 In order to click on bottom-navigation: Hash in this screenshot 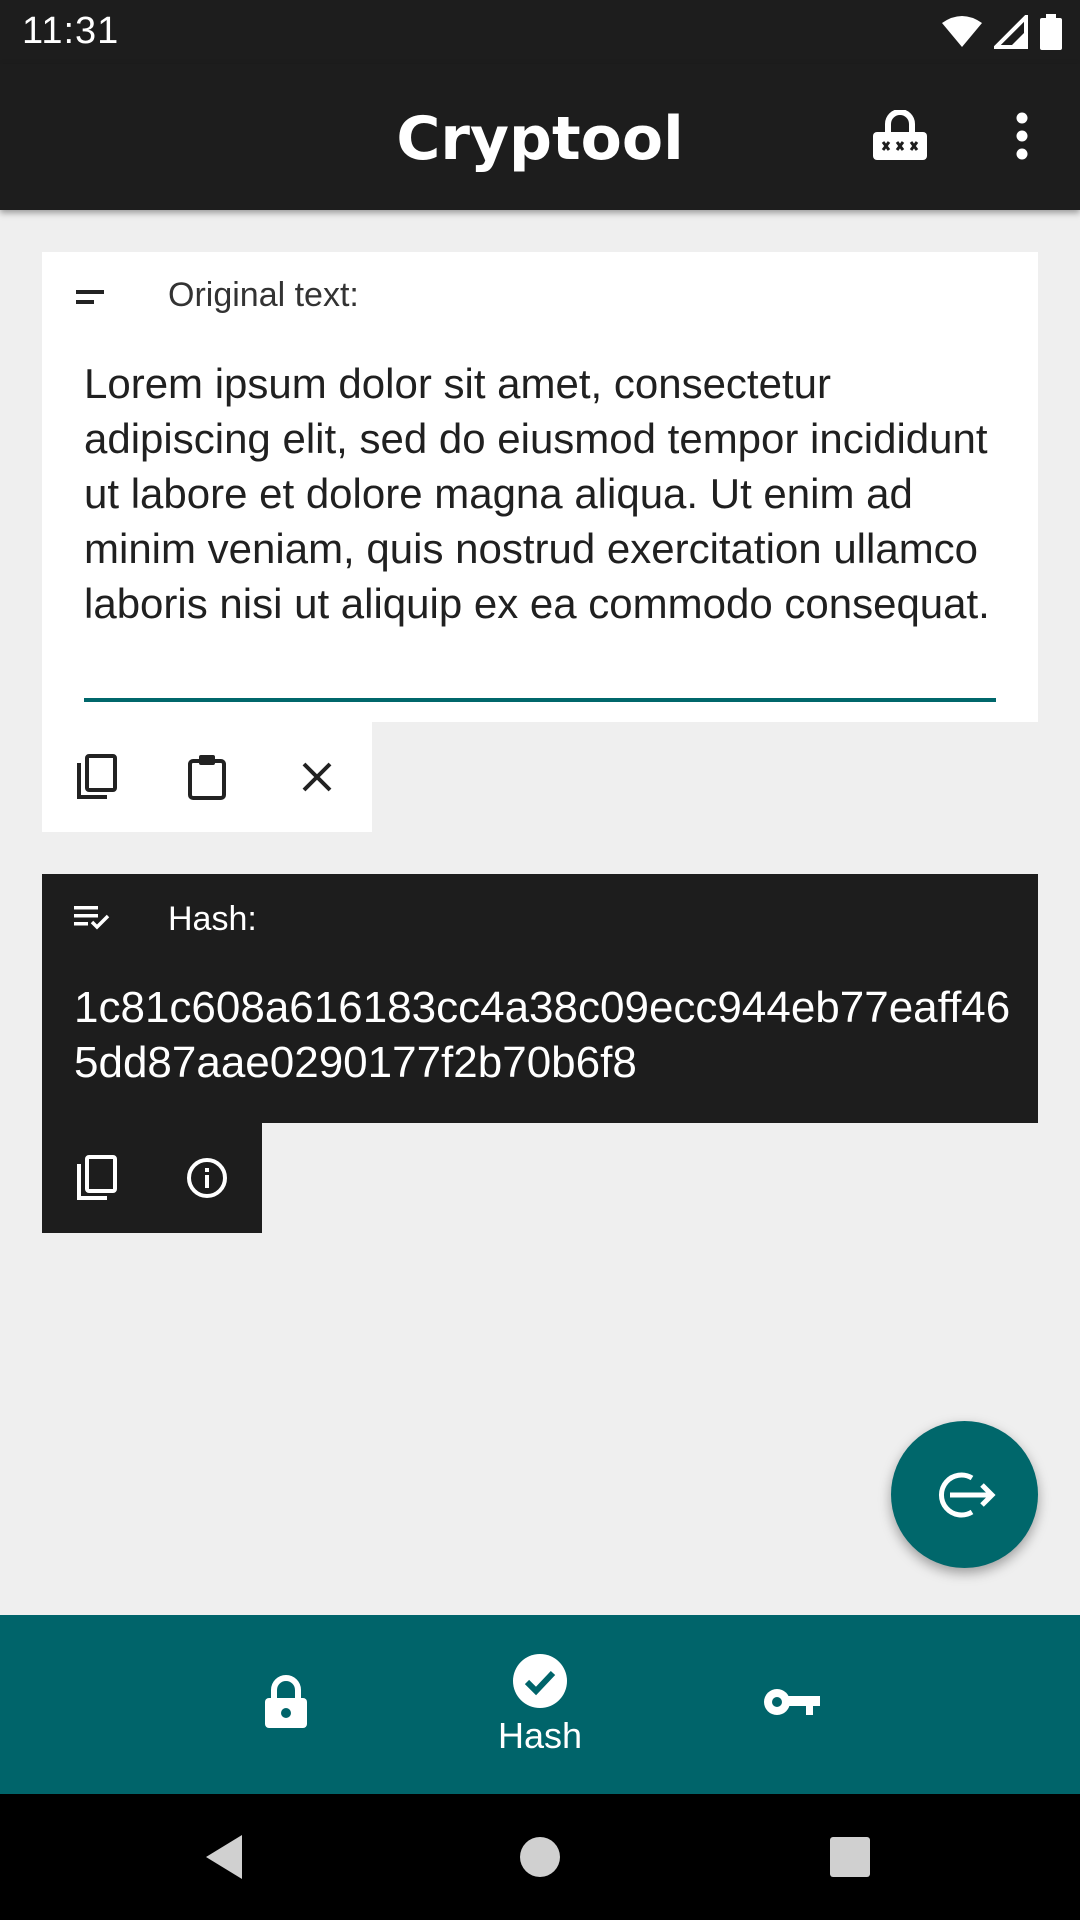, I will do `click(540, 1704)`.